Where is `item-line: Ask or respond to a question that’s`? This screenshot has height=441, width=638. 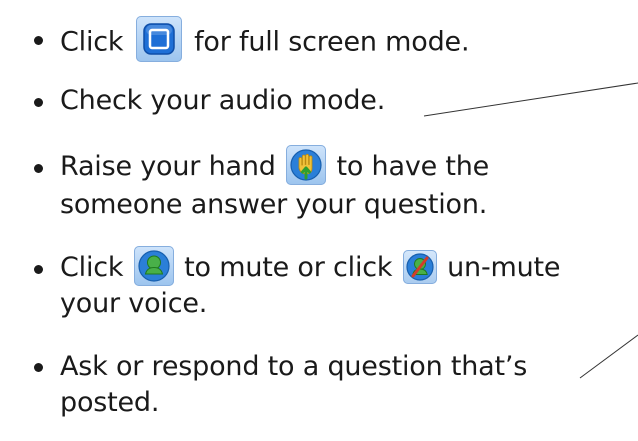
item-line: Ask or respond to a question that’s is located at coordinates (294, 366).